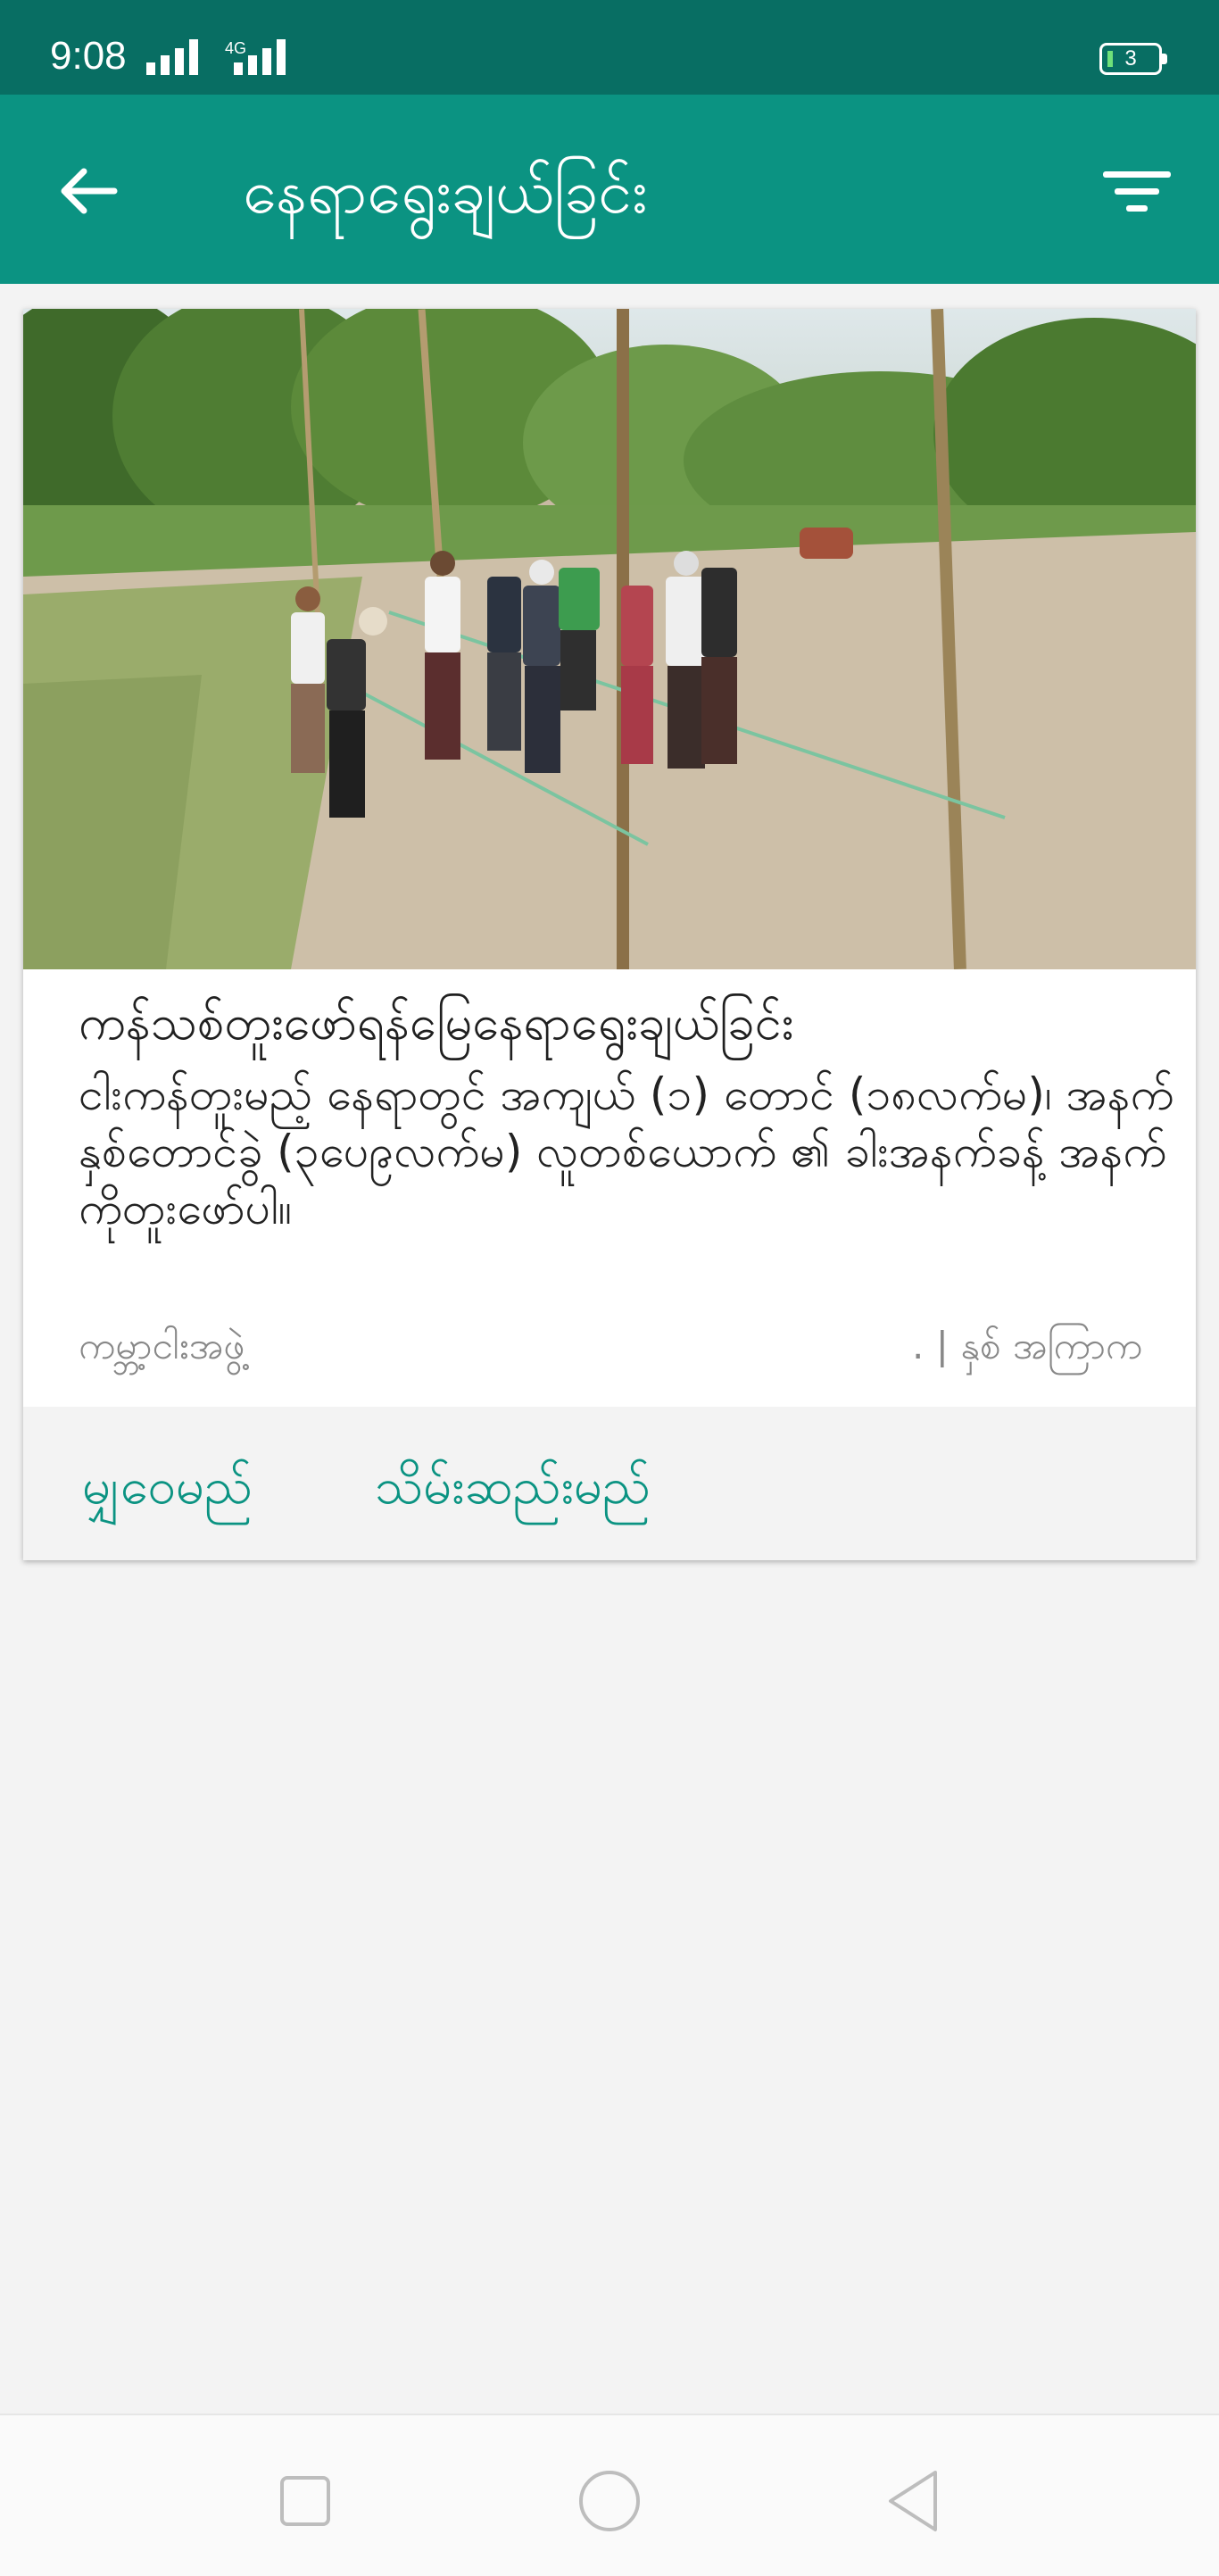 This screenshot has height=2576, width=1219. What do you see at coordinates (914, 2501) in the screenshot?
I see `triangle-back-icon` at bounding box center [914, 2501].